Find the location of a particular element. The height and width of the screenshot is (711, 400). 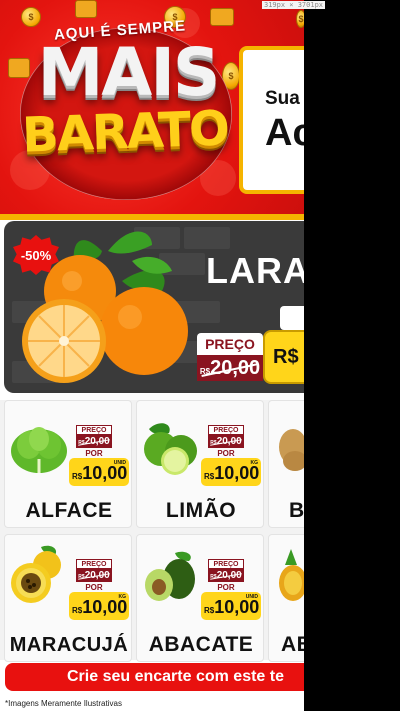

lime-icon is located at coordinates (170, 449).